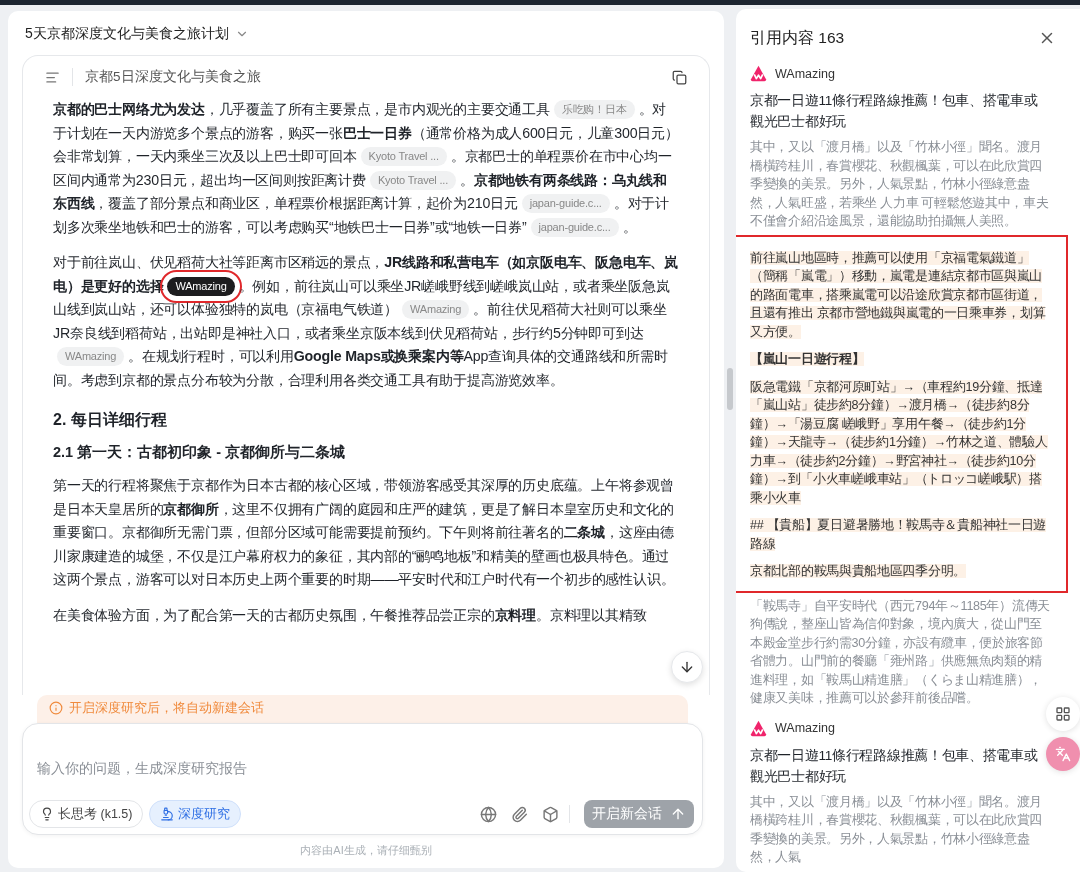 The width and height of the screenshot is (1080, 872). Describe the element at coordinates (166, 708) in the screenshot. I see `notice-text: 开启深度研究后，将自动新建会话` at that location.